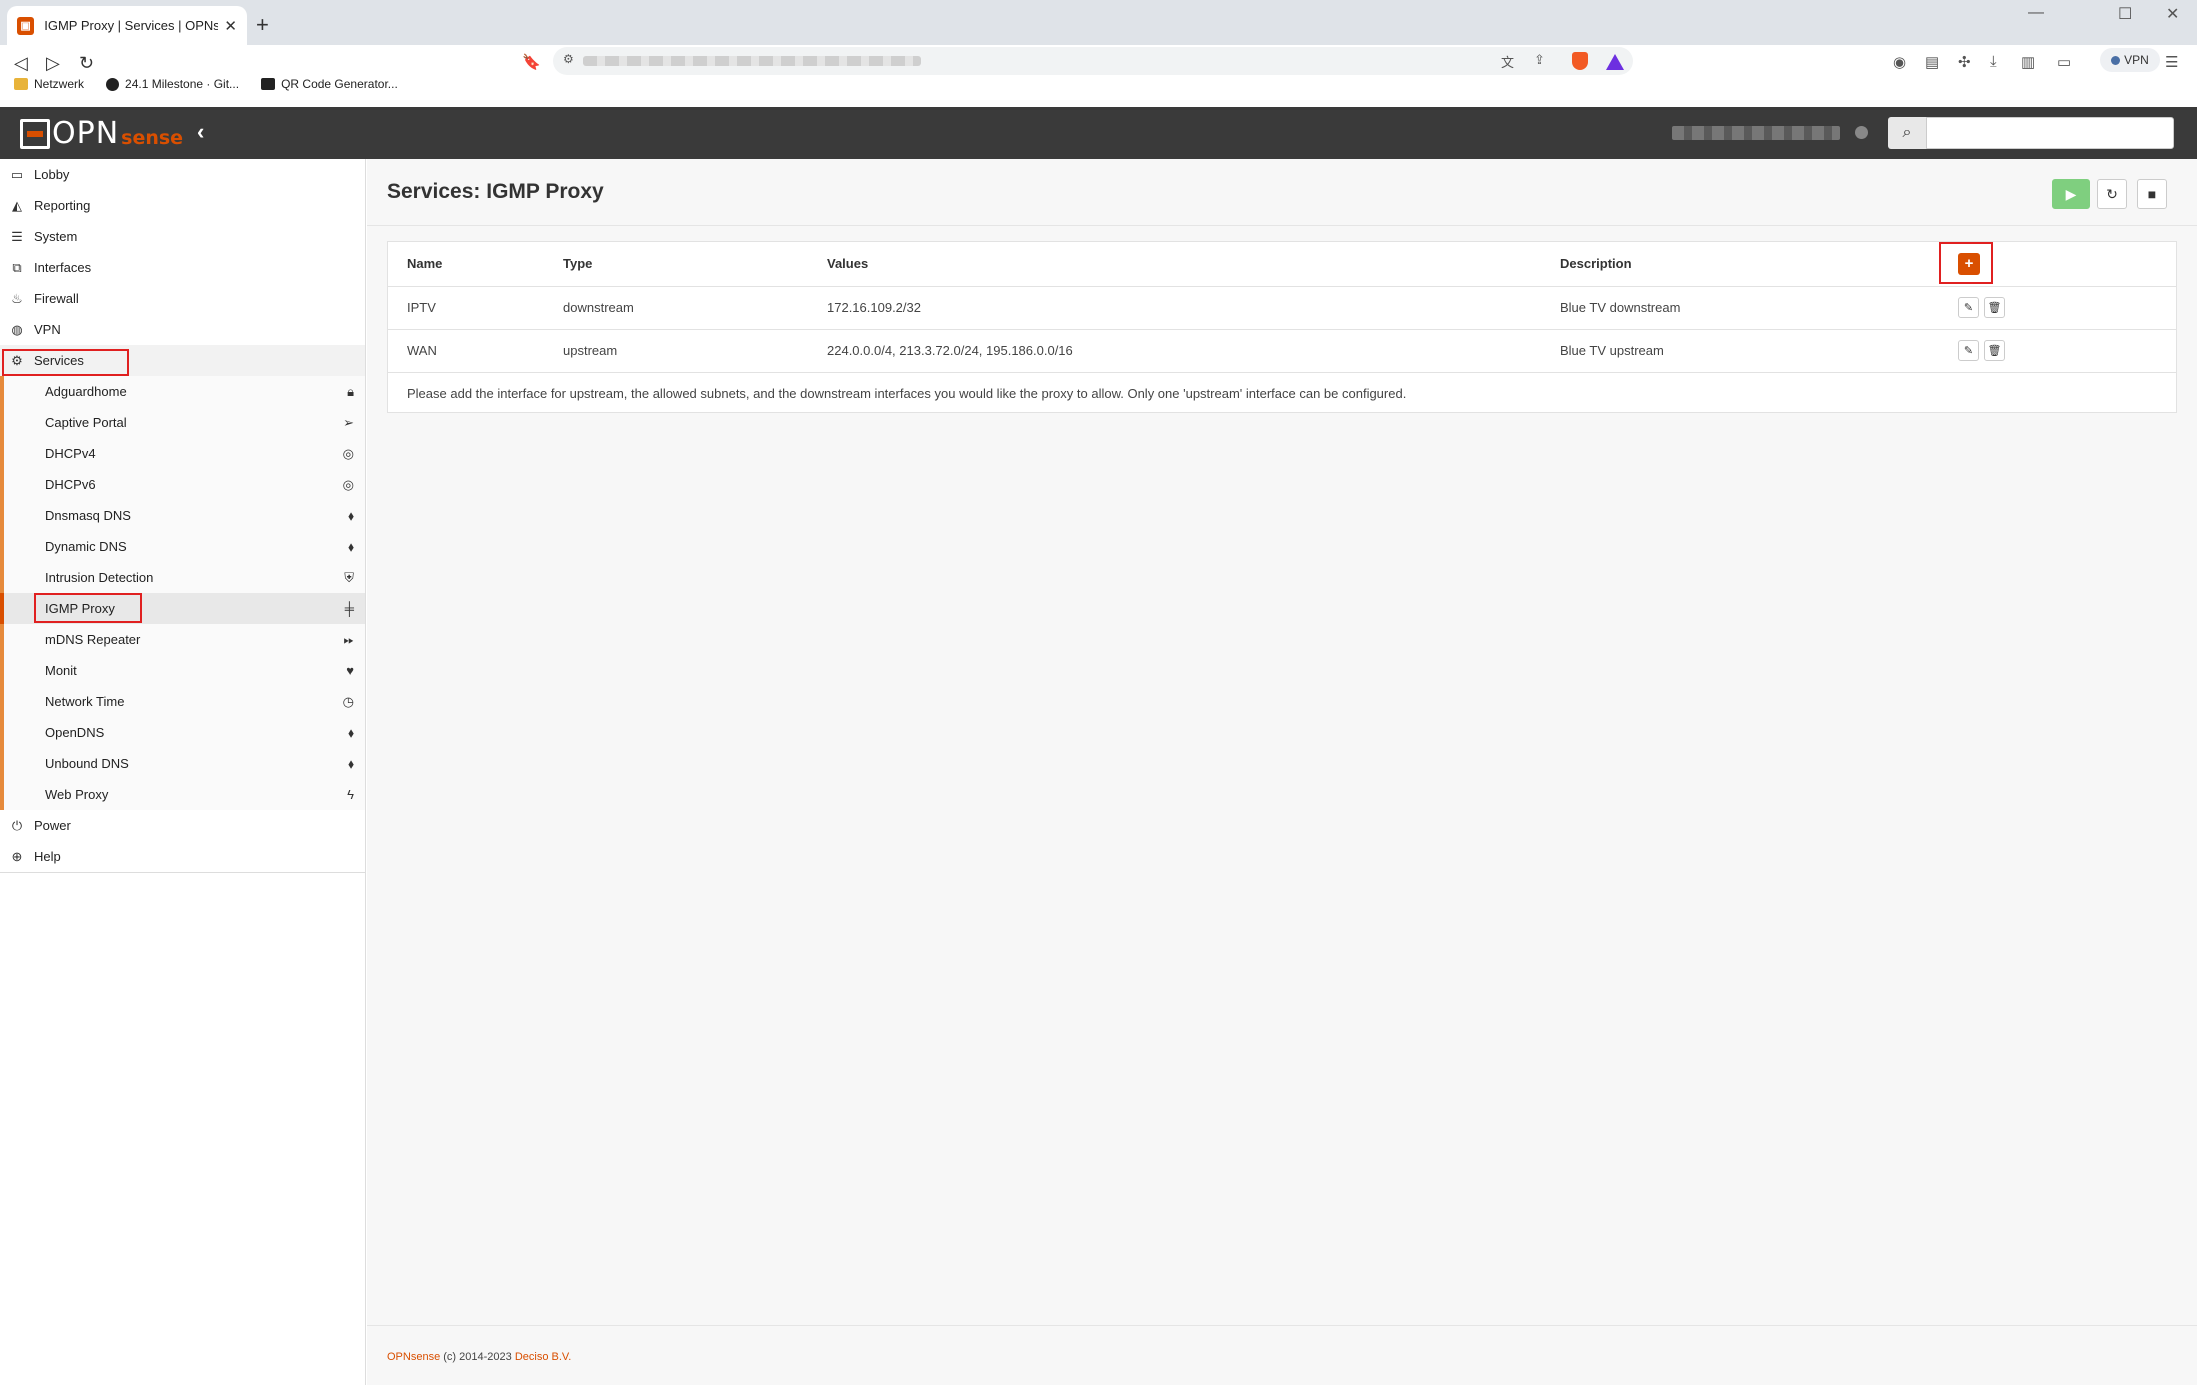 This screenshot has height=1385, width=2197. What do you see at coordinates (182, 205) in the screenshot?
I see `sidebar-item-reporting: ◭ Reporting` at bounding box center [182, 205].